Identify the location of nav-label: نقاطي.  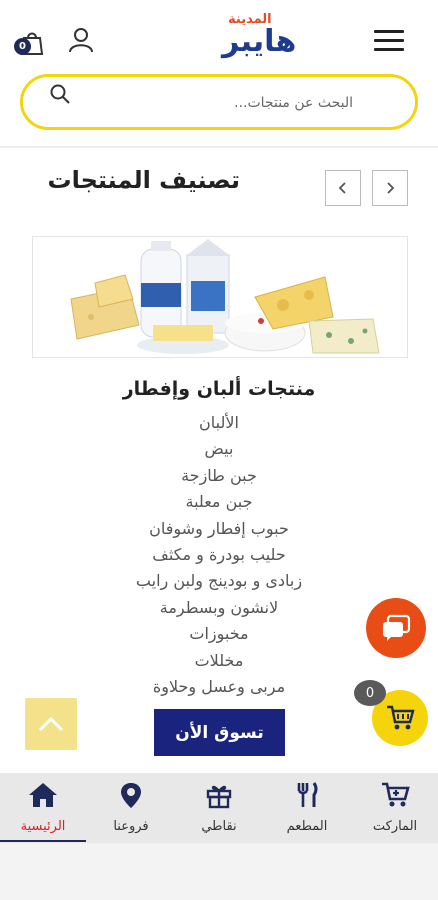
(219, 826).